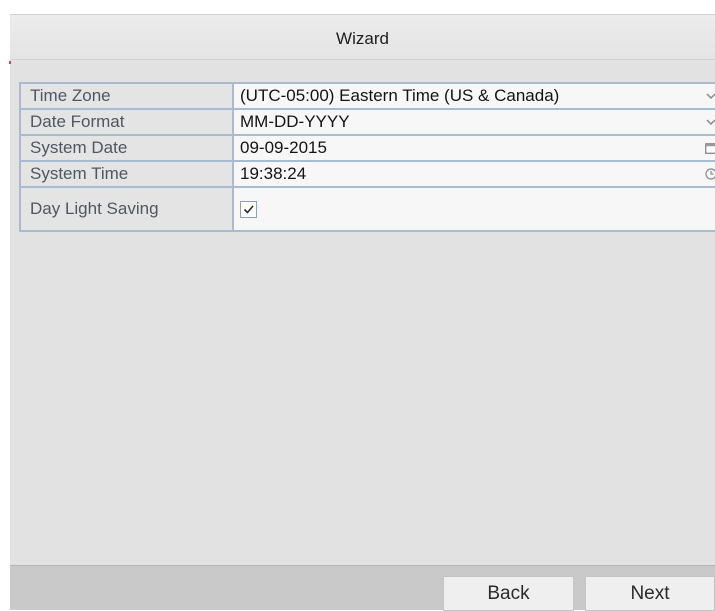  I want to click on system-date-field: 09-09-2015, so click(473, 148).